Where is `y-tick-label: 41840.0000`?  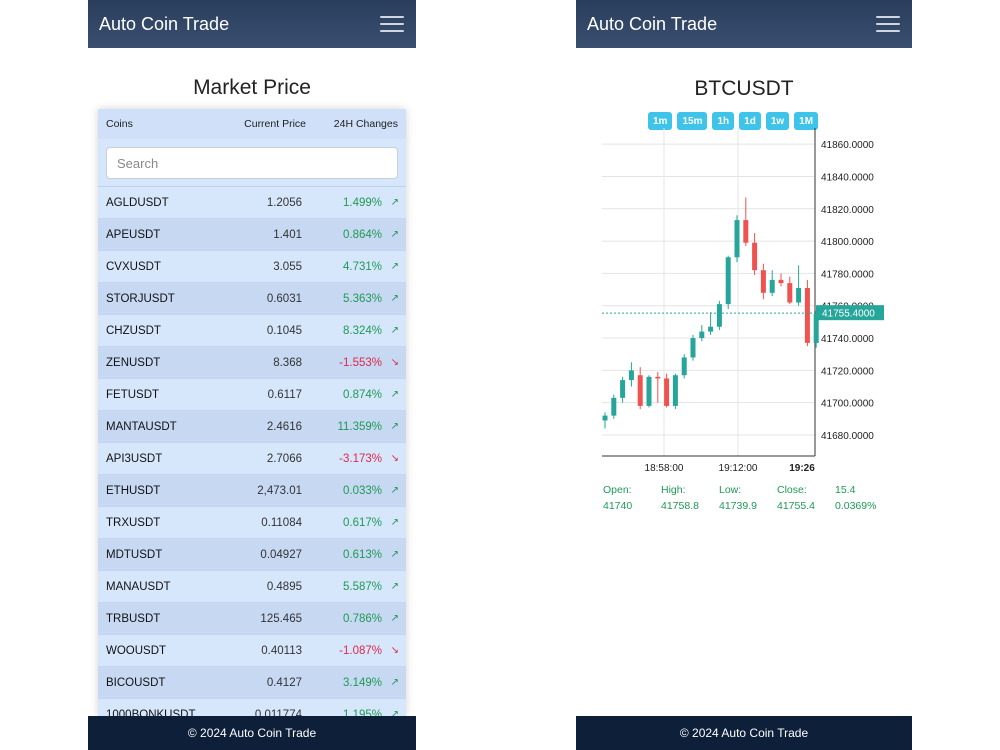
y-tick-label: 41840.0000 is located at coordinates (847, 177).